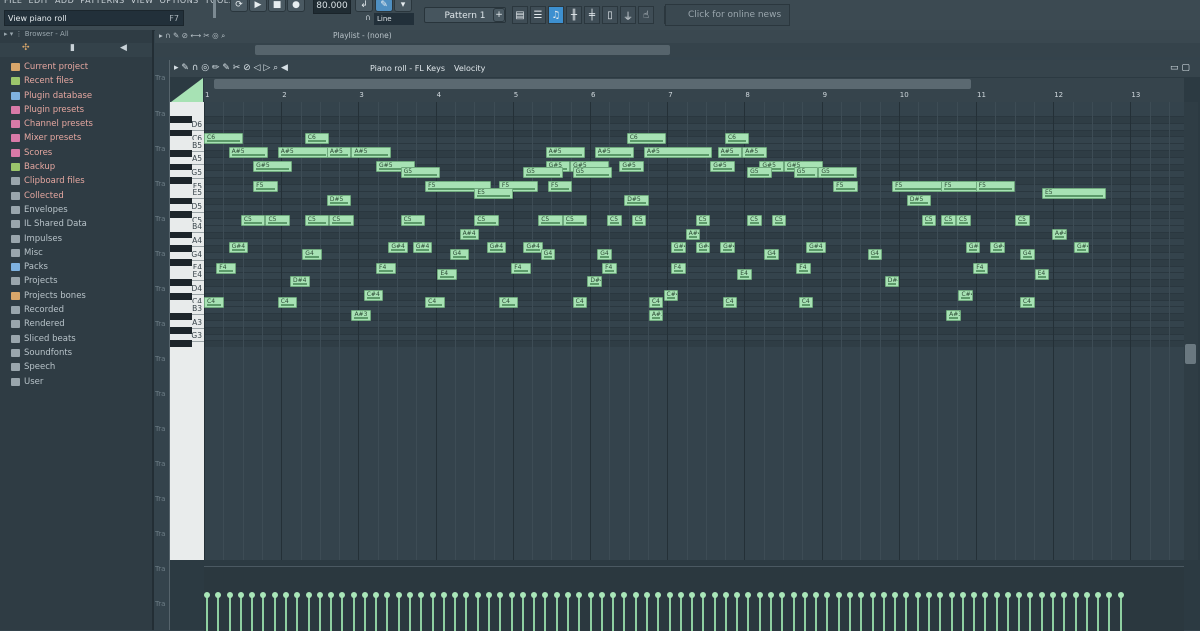 The width and height of the screenshot is (1200, 631). What do you see at coordinates (494, 193) in the screenshot?
I see `note: E5` at bounding box center [494, 193].